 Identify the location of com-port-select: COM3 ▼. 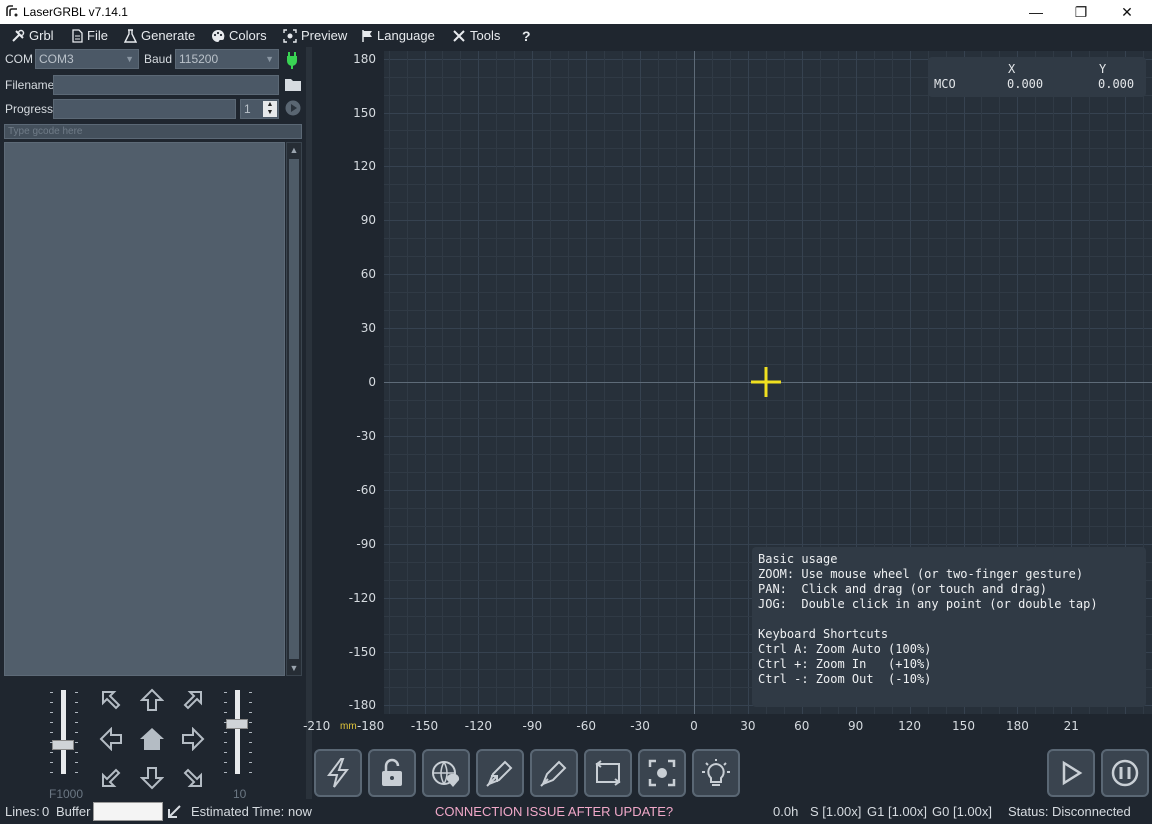
(87, 59).